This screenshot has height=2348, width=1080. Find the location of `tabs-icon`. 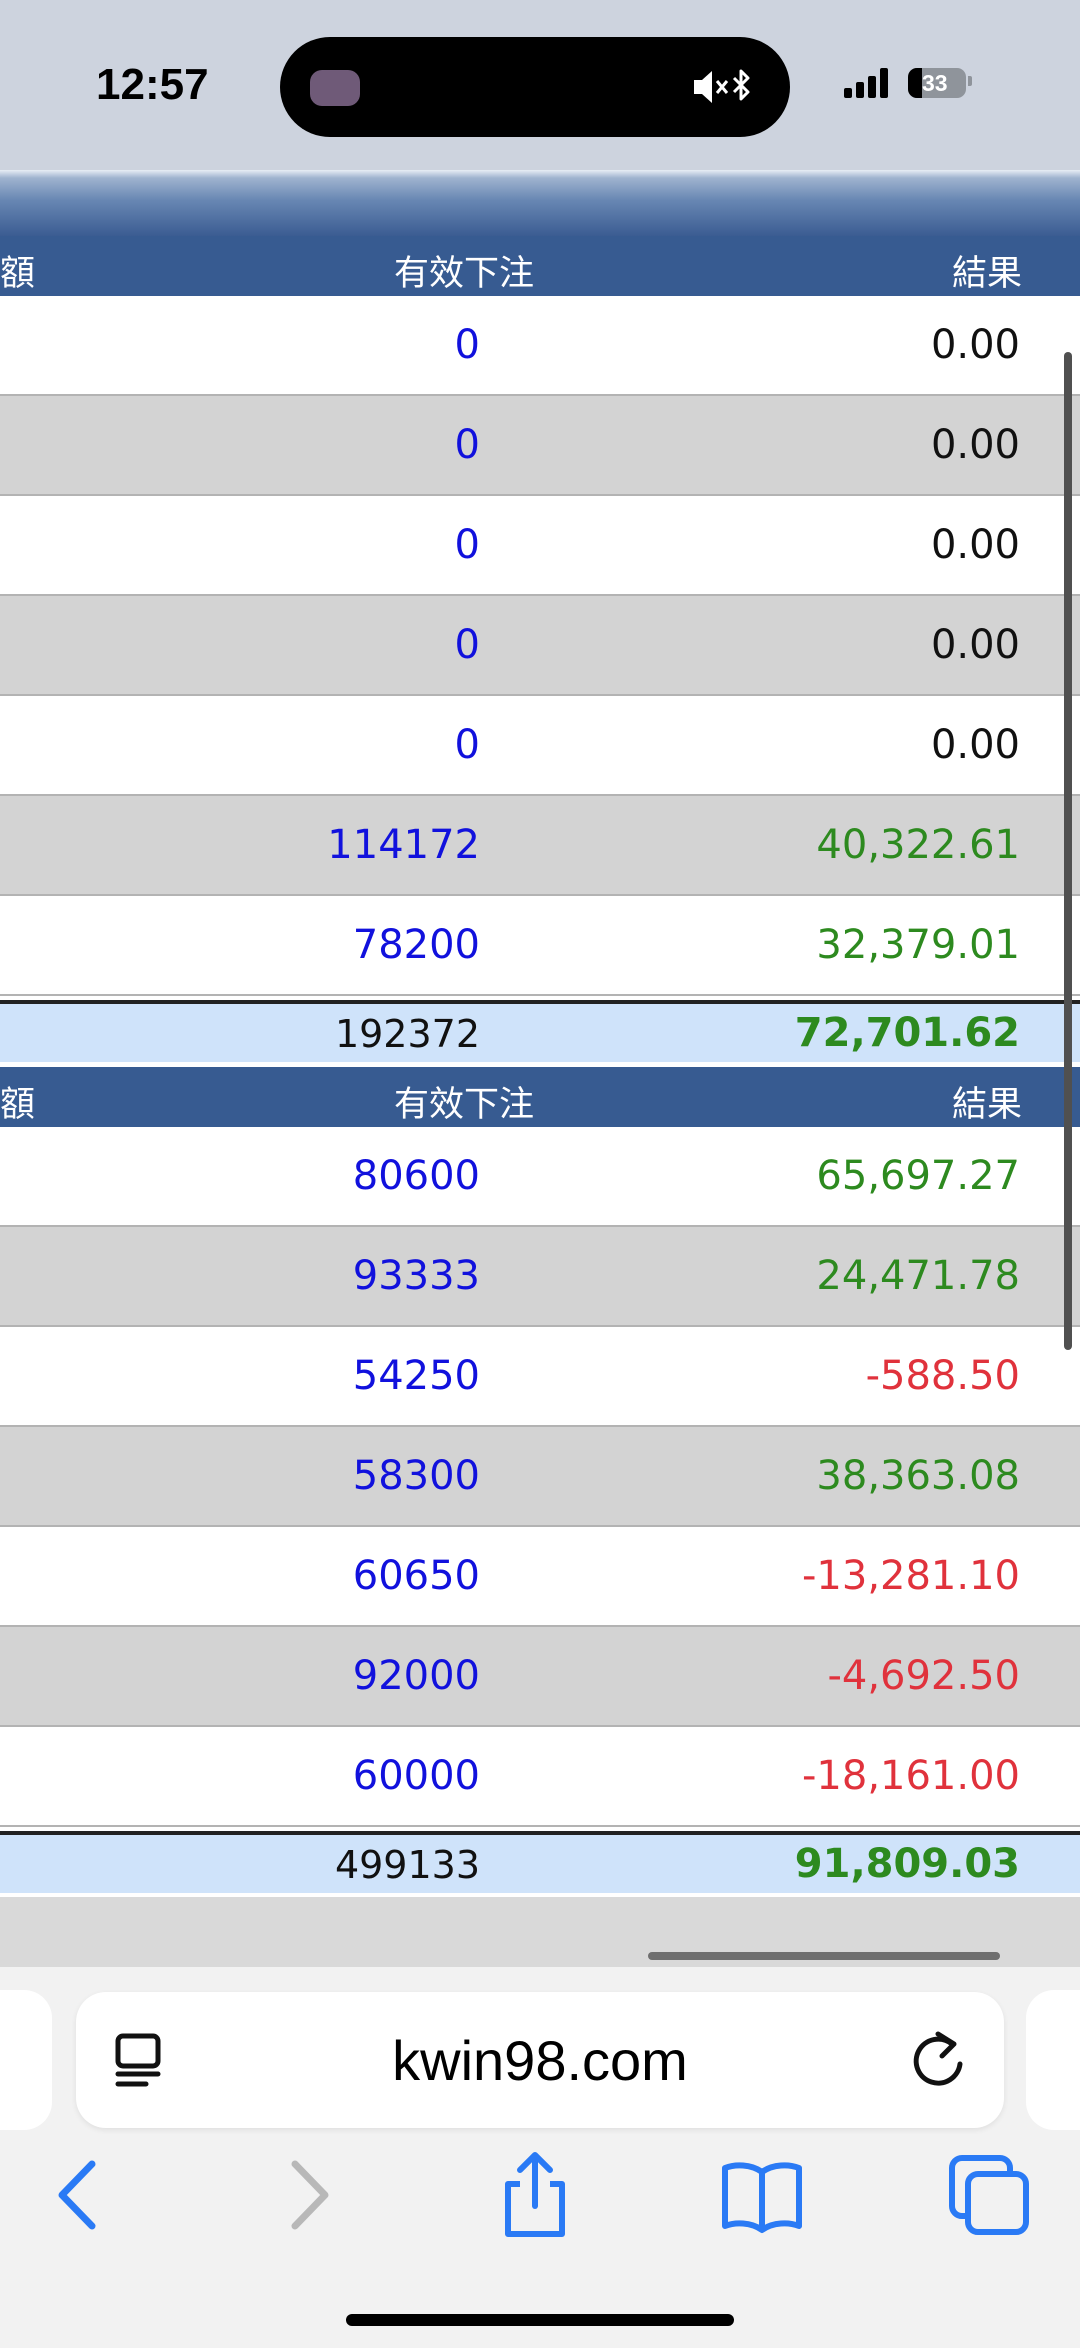

tabs-icon is located at coordinates (989, 2195).